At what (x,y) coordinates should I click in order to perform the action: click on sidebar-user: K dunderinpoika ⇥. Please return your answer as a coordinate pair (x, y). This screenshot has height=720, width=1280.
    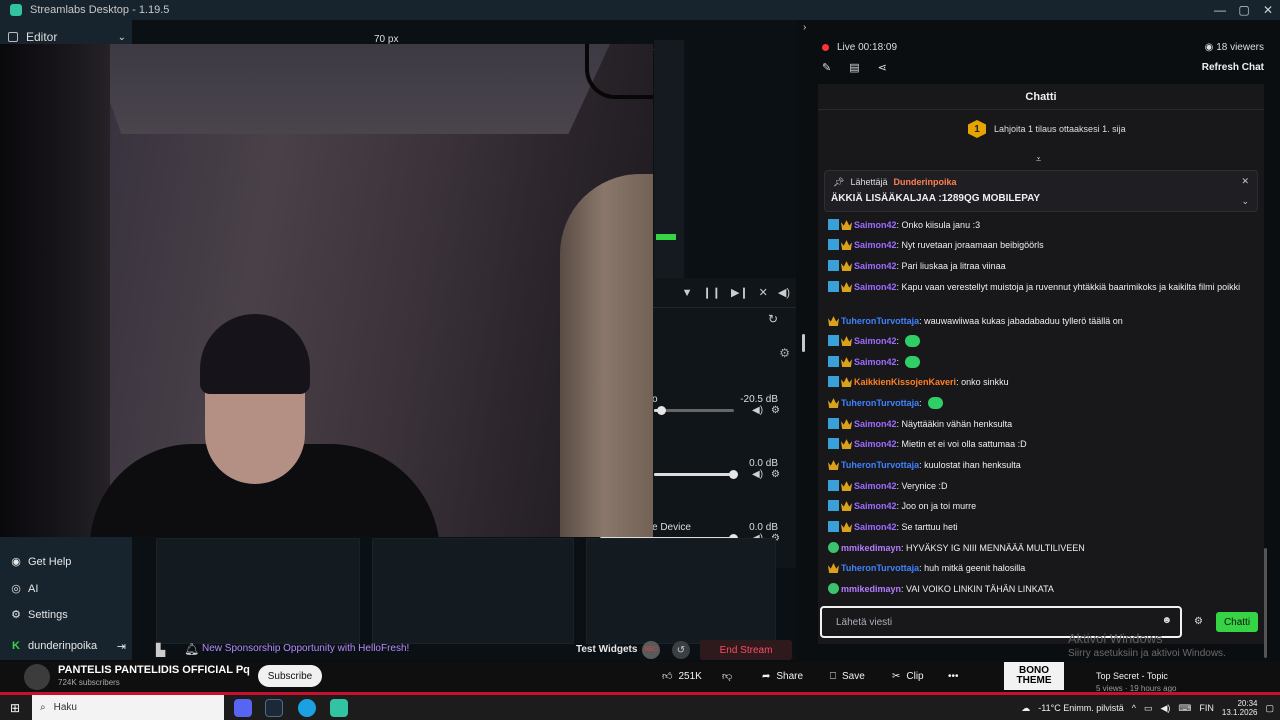
    Looking at the image, I should click on (68, 646).